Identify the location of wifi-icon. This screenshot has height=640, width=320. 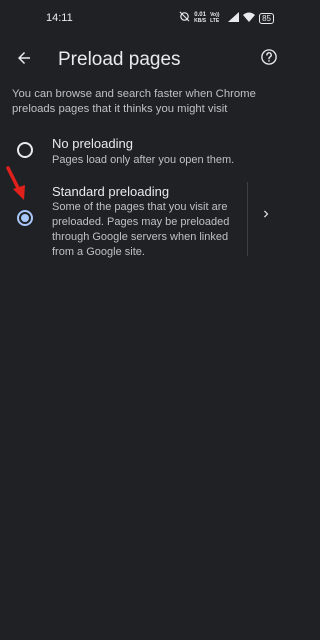
(249, 18).